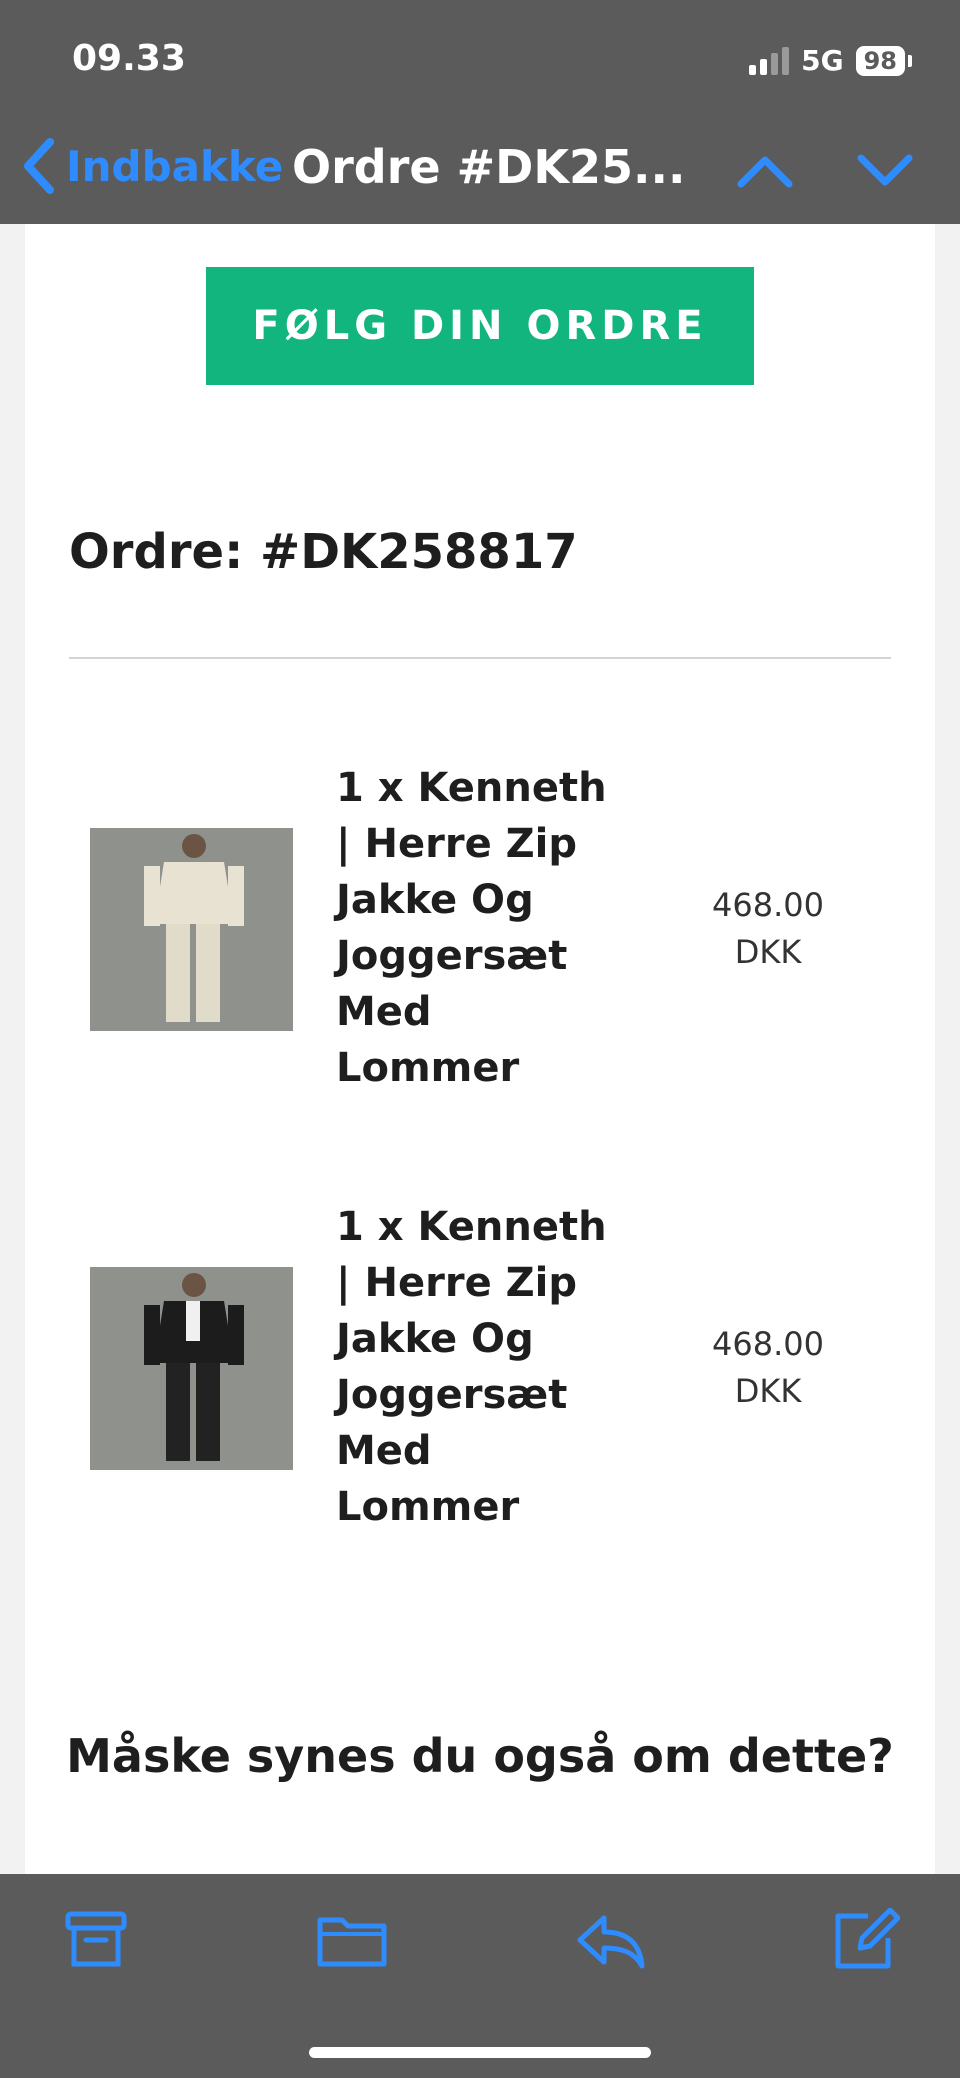 The width and height of the screenshot is (960, 2078). What do you see at coordinates (910, 60) in the screenshot?
I see `battery-tip` at bounding box center [910, 60].